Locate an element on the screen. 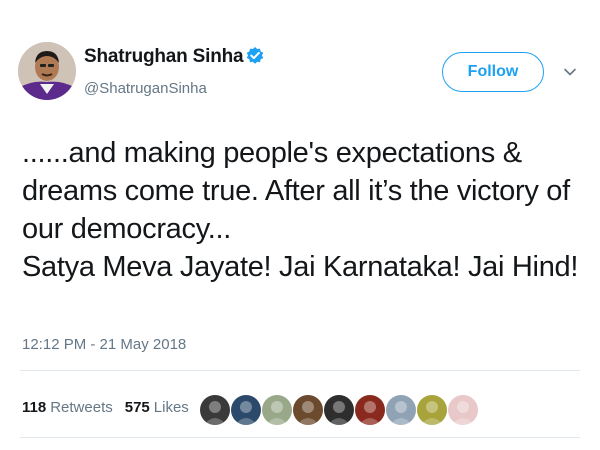 The width and height of the screenshot is (600, 450). verified-badge-icon is located at coordinates (255, 56).